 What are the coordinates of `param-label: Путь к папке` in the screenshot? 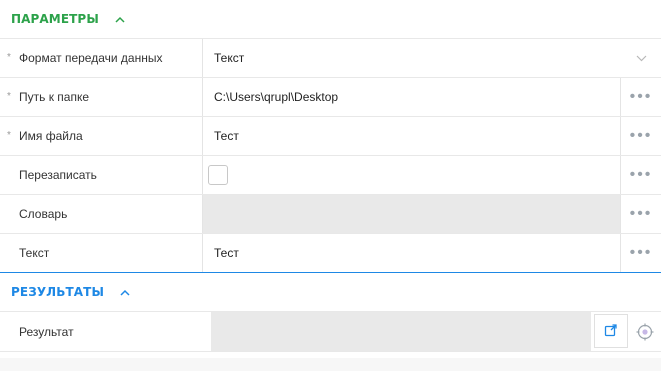 It's located at (54, 97).